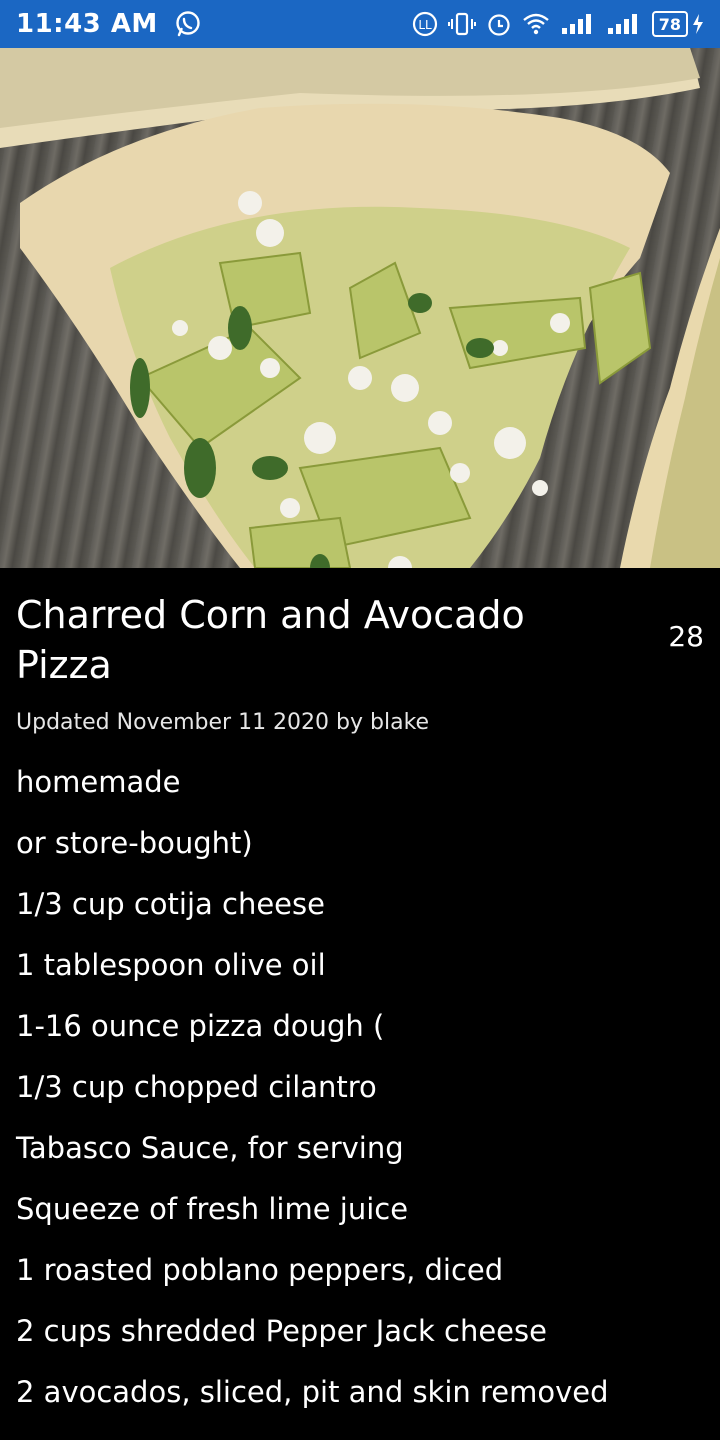 This screenshot has height=1440, width=720. What do you see at coordinates (210, 1148) in the screenshot?
I see `ingredient-item: Tabasco Sauce, for serving` at bounding box center [210, 1148].